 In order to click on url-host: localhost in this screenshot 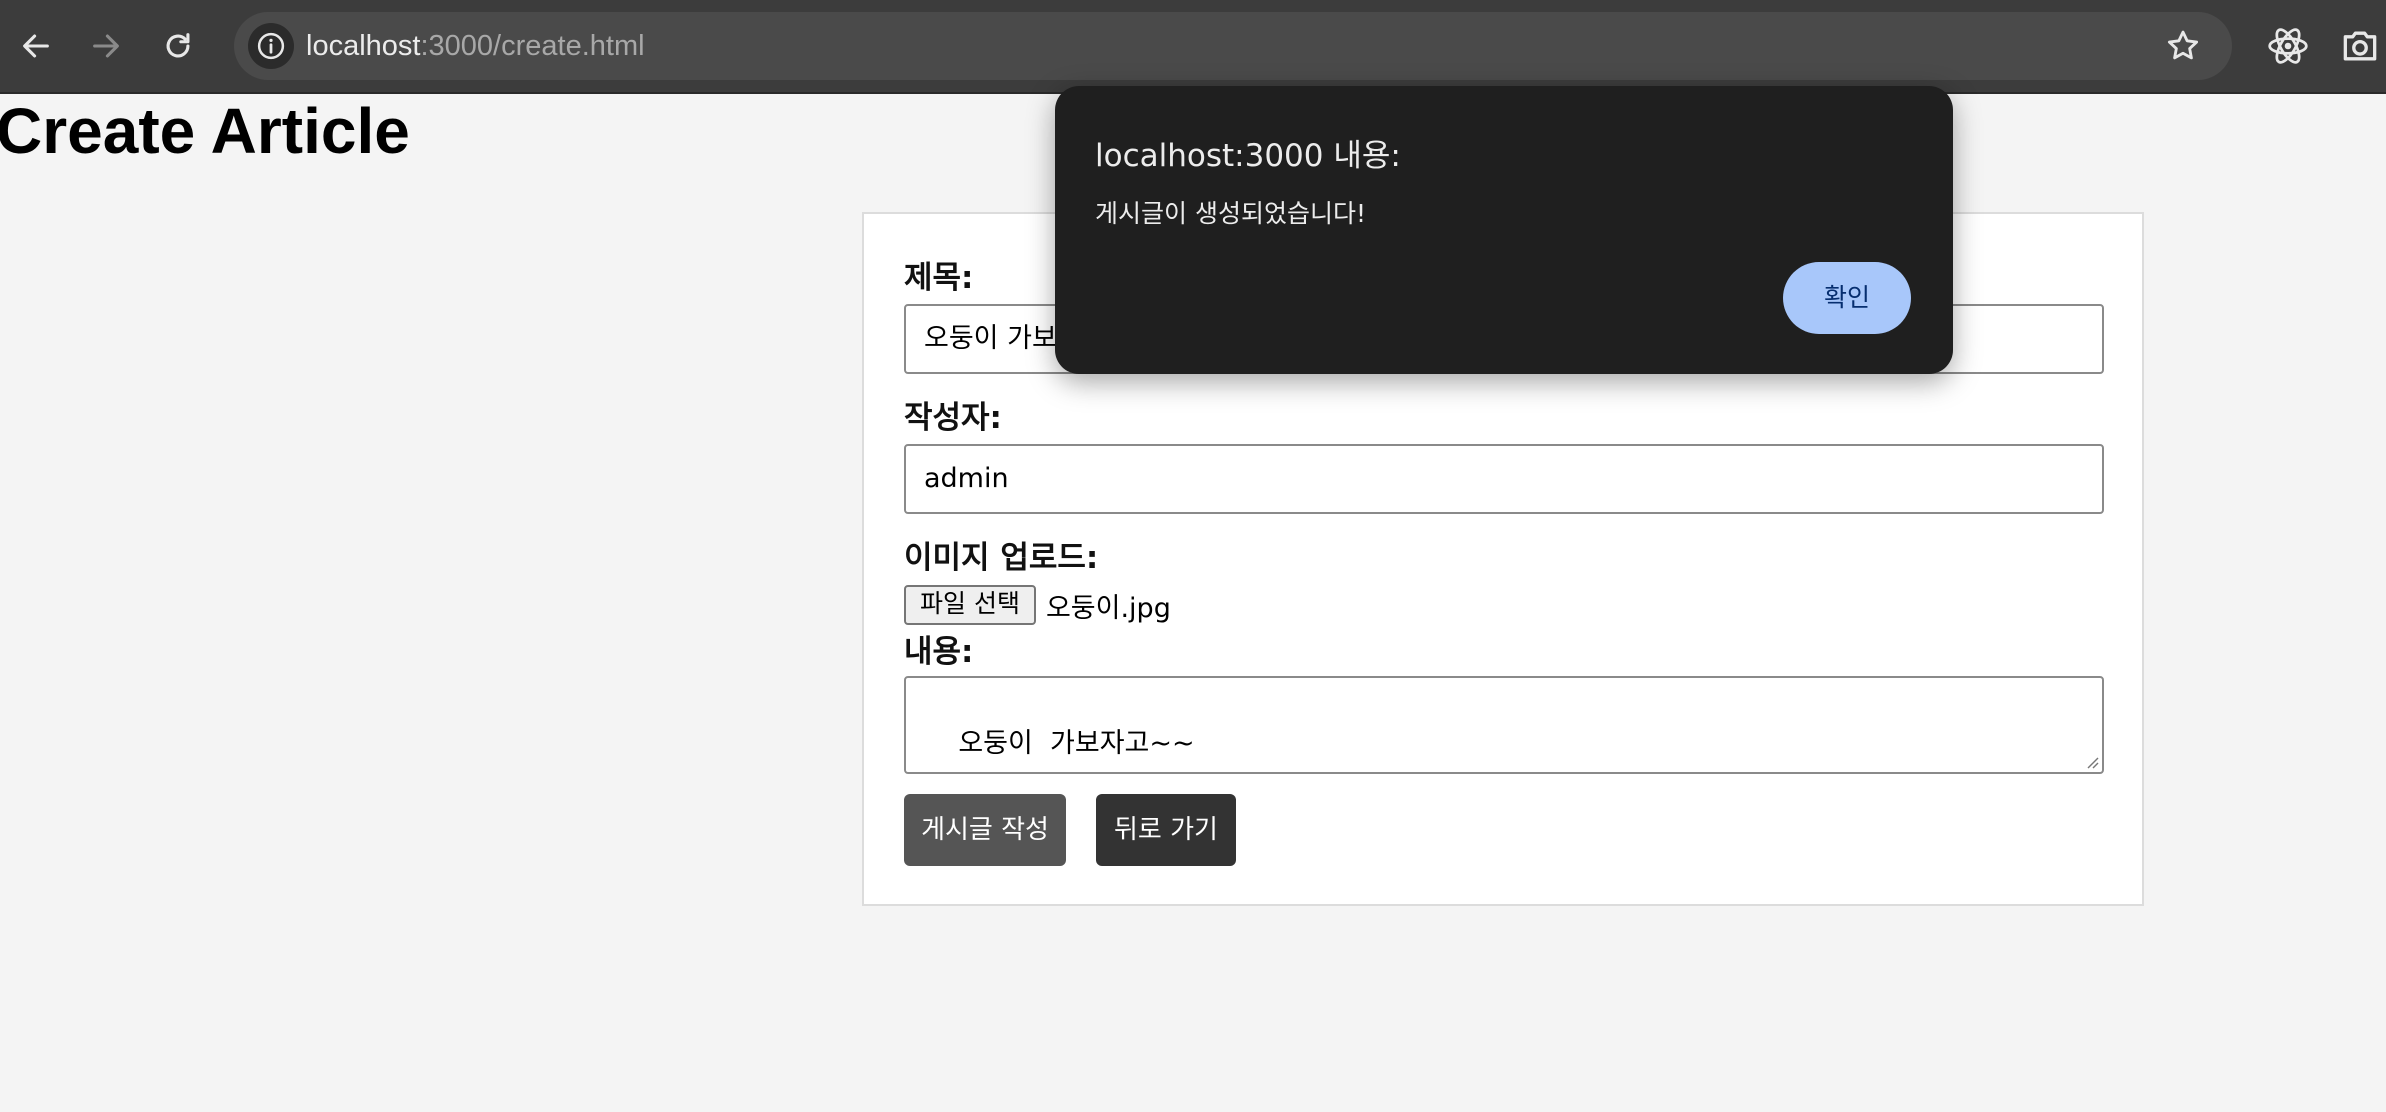, I will do `click(363, 46)`.